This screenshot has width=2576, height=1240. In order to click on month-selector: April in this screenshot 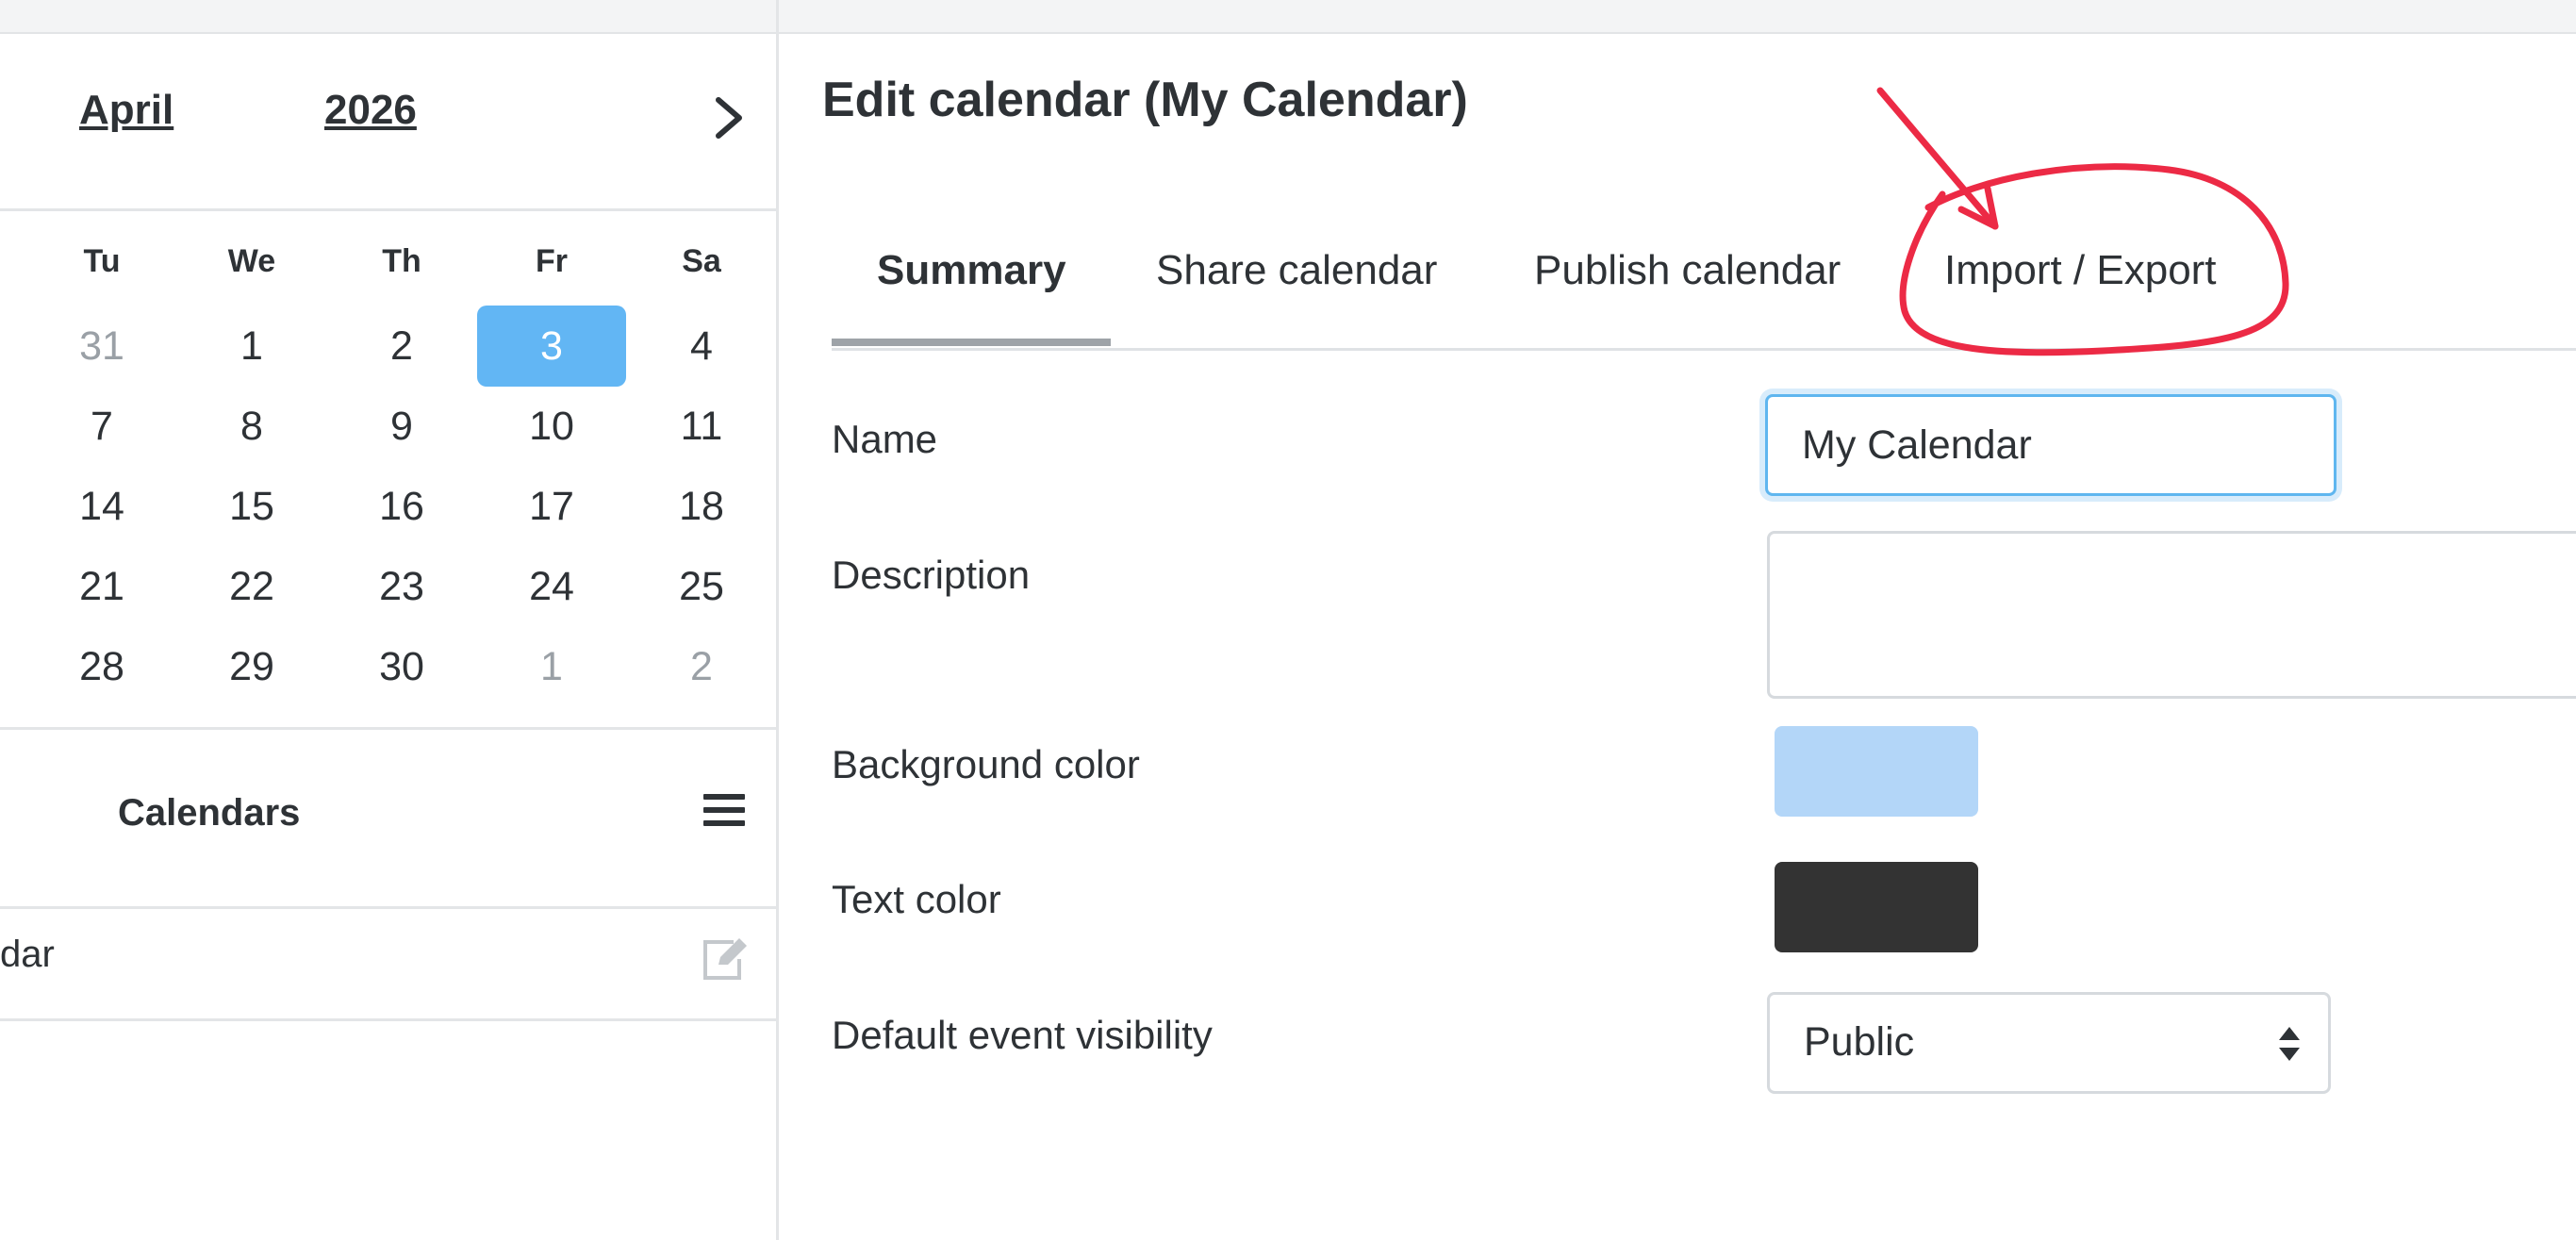, I will do `click(126, 110)`.